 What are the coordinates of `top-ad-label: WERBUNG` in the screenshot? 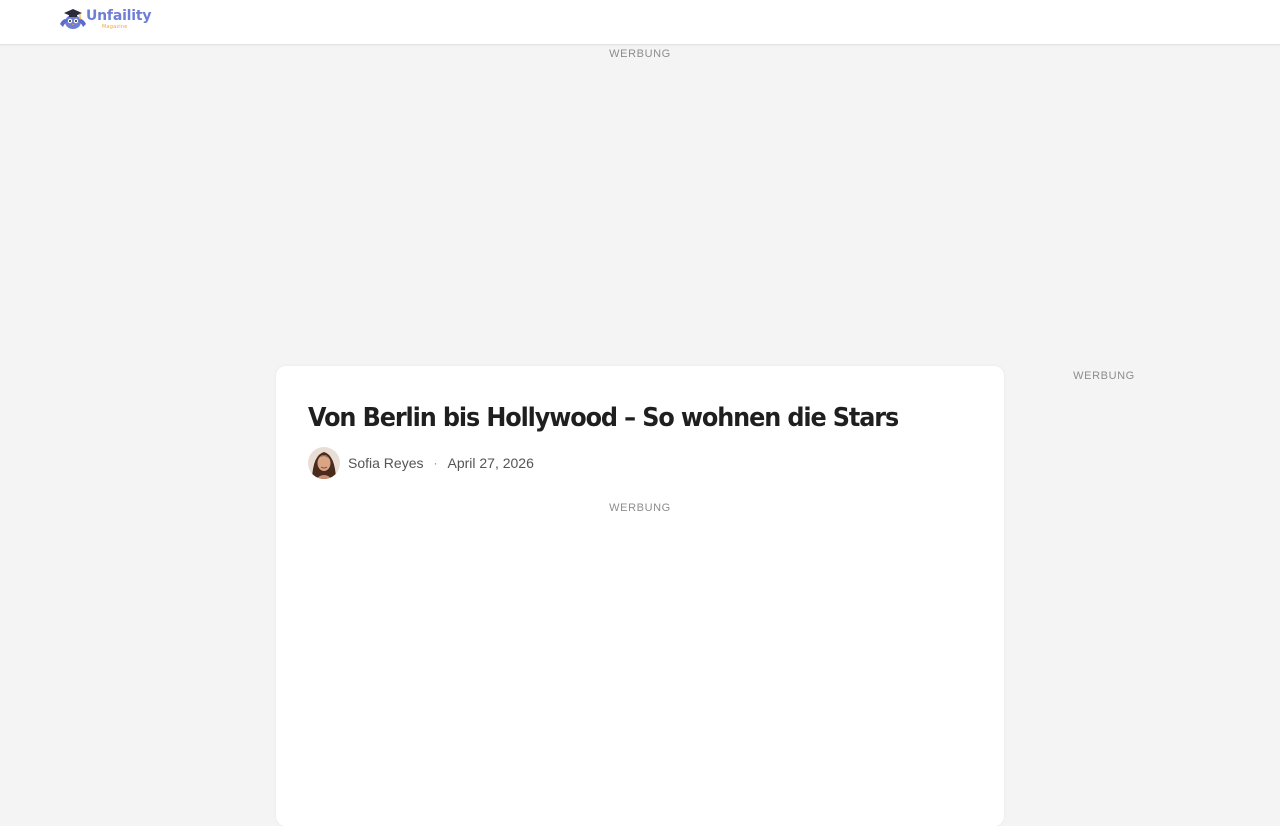 It's located at (640, 54).